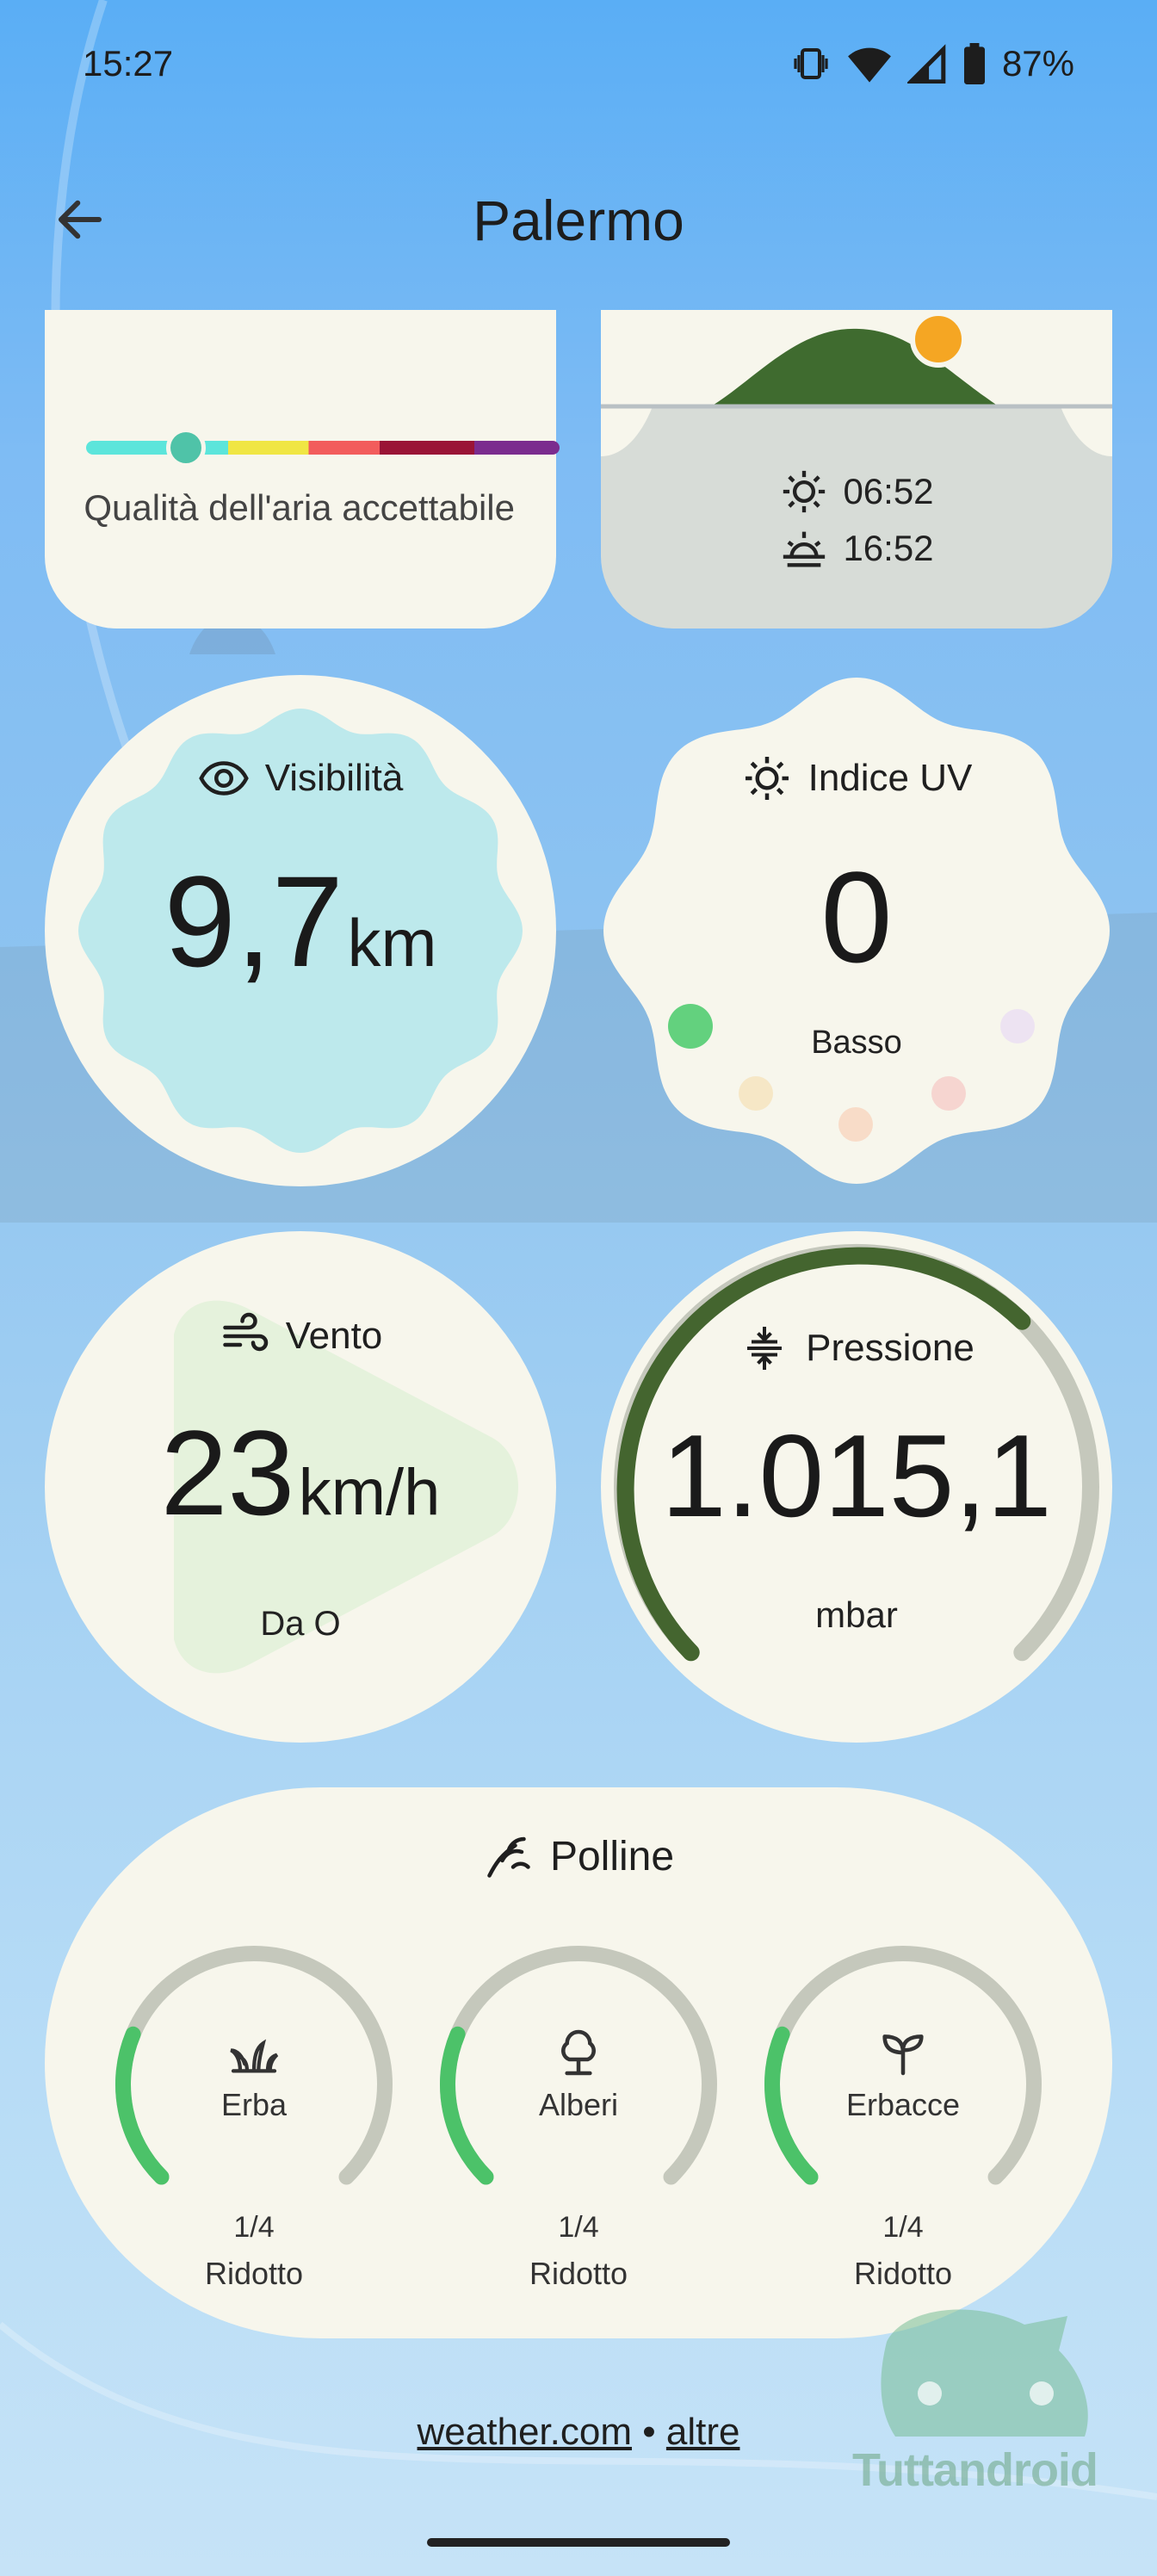 This screenshot has height=2576, width=1157. I want to click on status-icons: 87%, so click(932, 64).